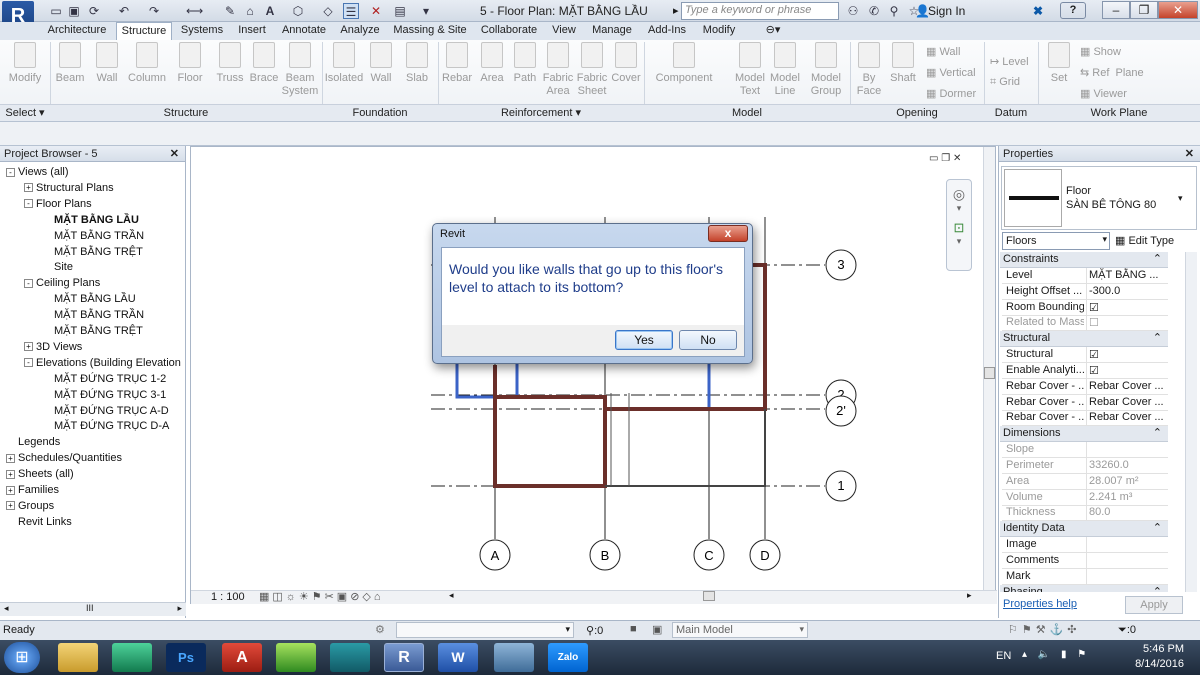 This screenshot has width=1200, height=675. I want to click on property-value: 28.007 m², so click(1127, 481).